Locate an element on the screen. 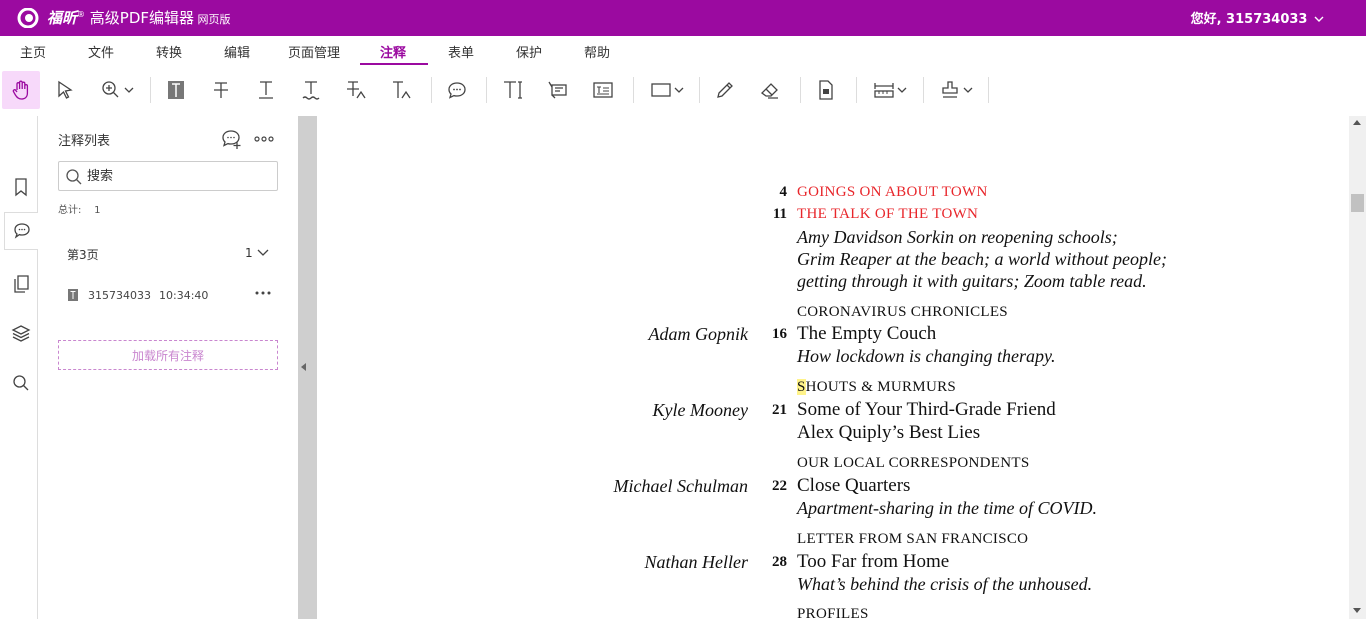 This screenshot has height=619, width=1366. comments-icon is located at coordinates (21, 231).